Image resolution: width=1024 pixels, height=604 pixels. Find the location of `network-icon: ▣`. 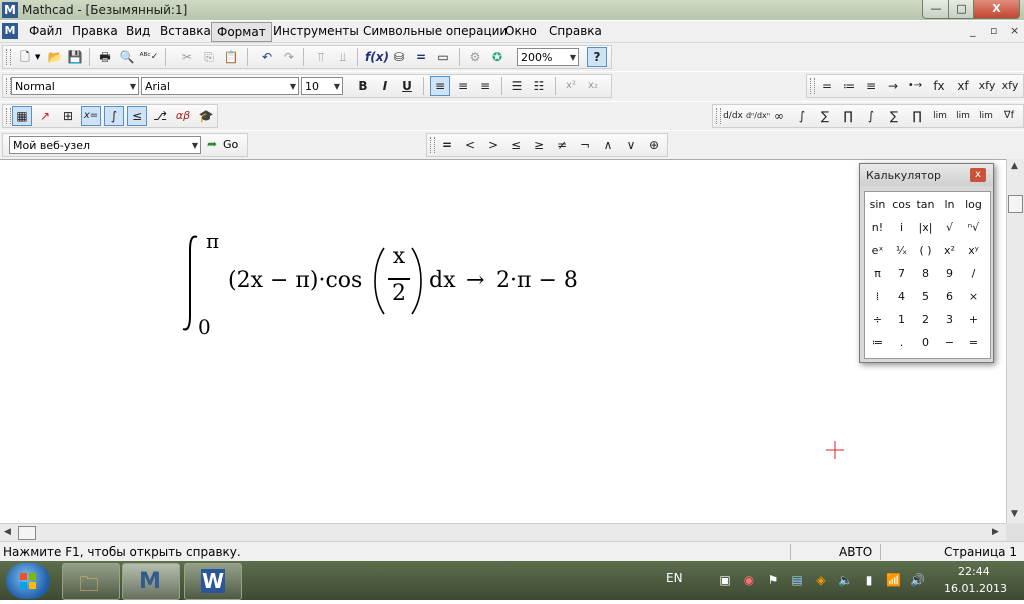

network-icon: ▣ is located at coordinates (725, 580).